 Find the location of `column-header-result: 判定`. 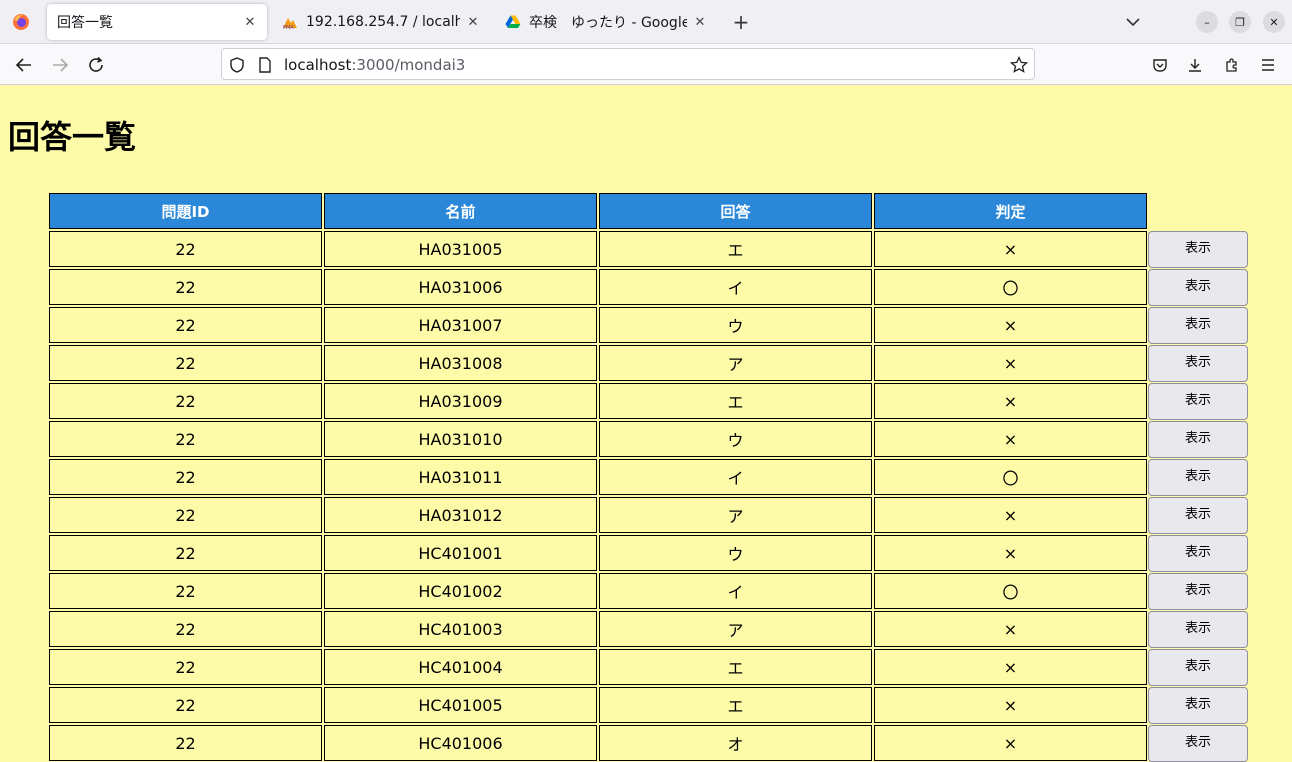

column-header-result: 判定 is located at coordinates (1010, 211).